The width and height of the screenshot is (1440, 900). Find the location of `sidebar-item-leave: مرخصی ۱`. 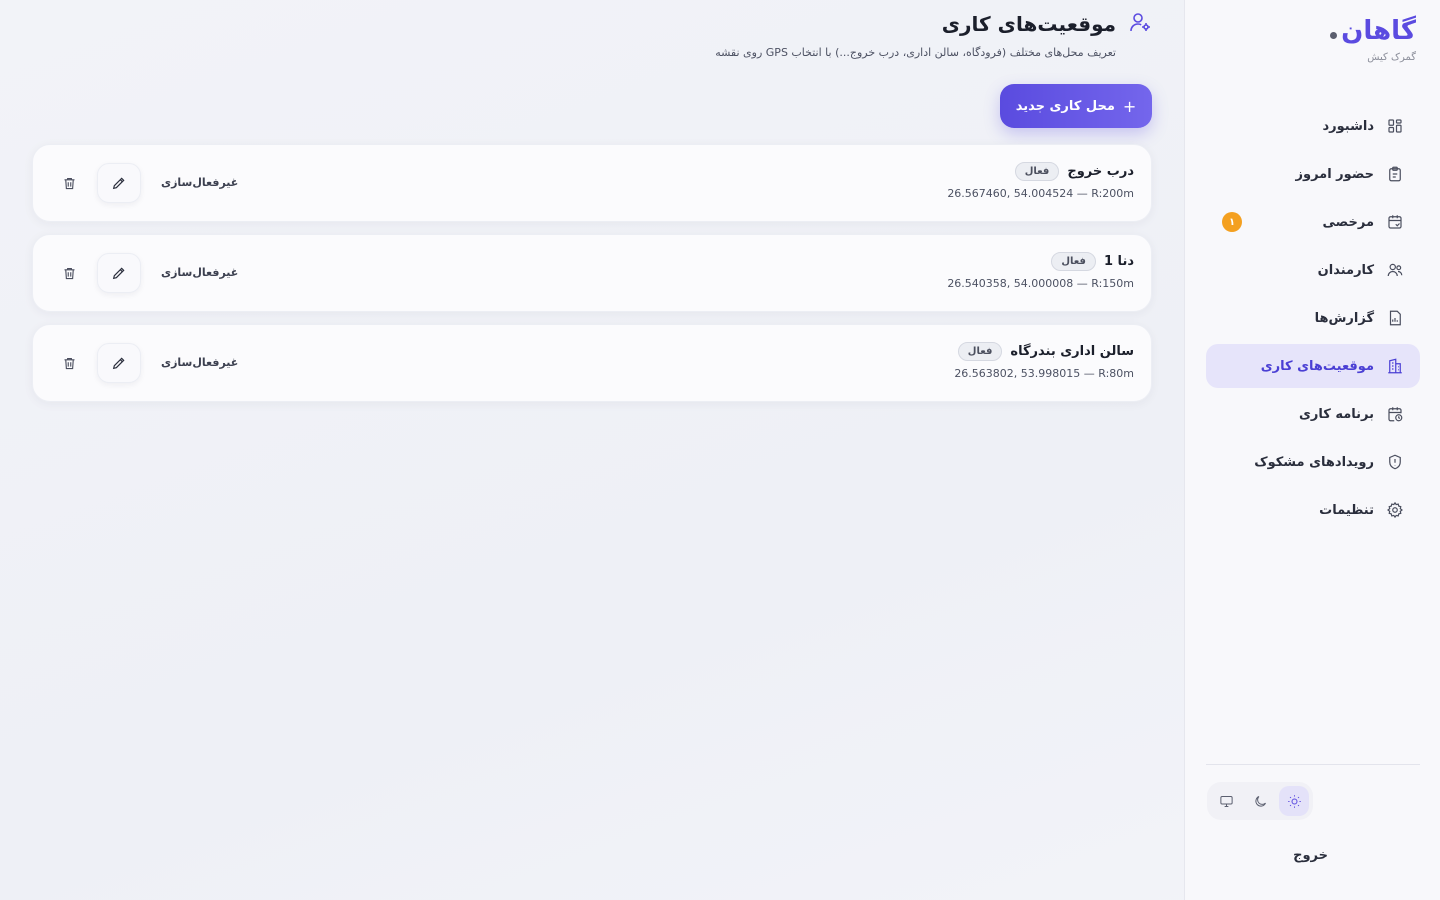

sidebar-item-leave: مرخصی ۱ is located at coordinates (1313, 222).